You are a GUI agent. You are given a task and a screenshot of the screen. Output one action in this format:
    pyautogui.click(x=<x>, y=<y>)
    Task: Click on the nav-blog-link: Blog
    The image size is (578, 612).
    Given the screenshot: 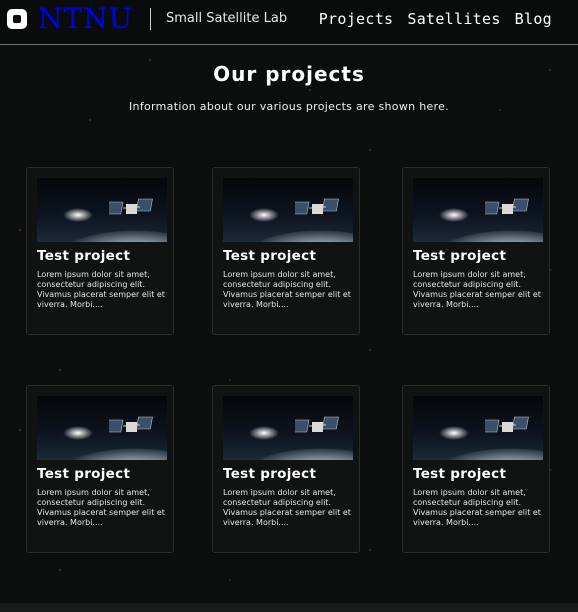 What is the action you would take?
    pyautogui.click(x=533, y=19)
    